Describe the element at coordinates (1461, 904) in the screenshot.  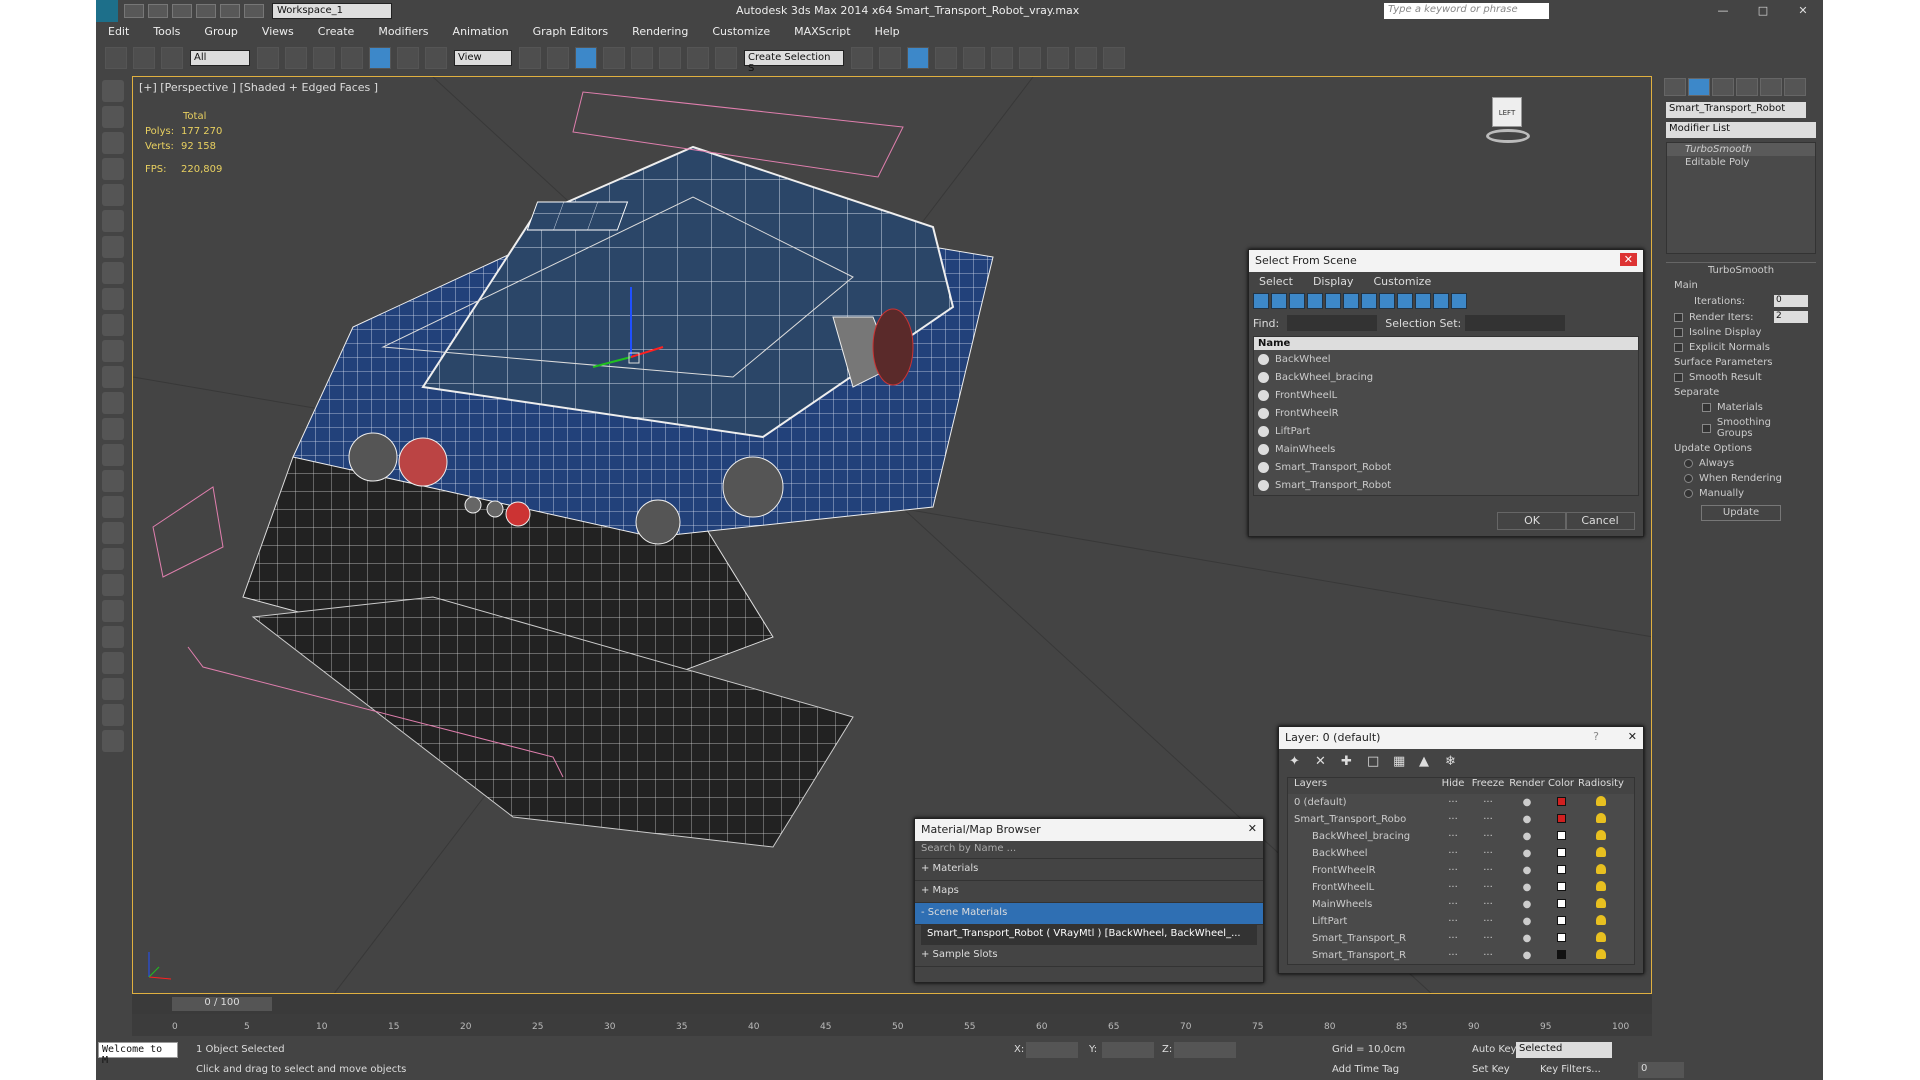
I see `layer-row: MainWheels ··· ··· ●` at that location.